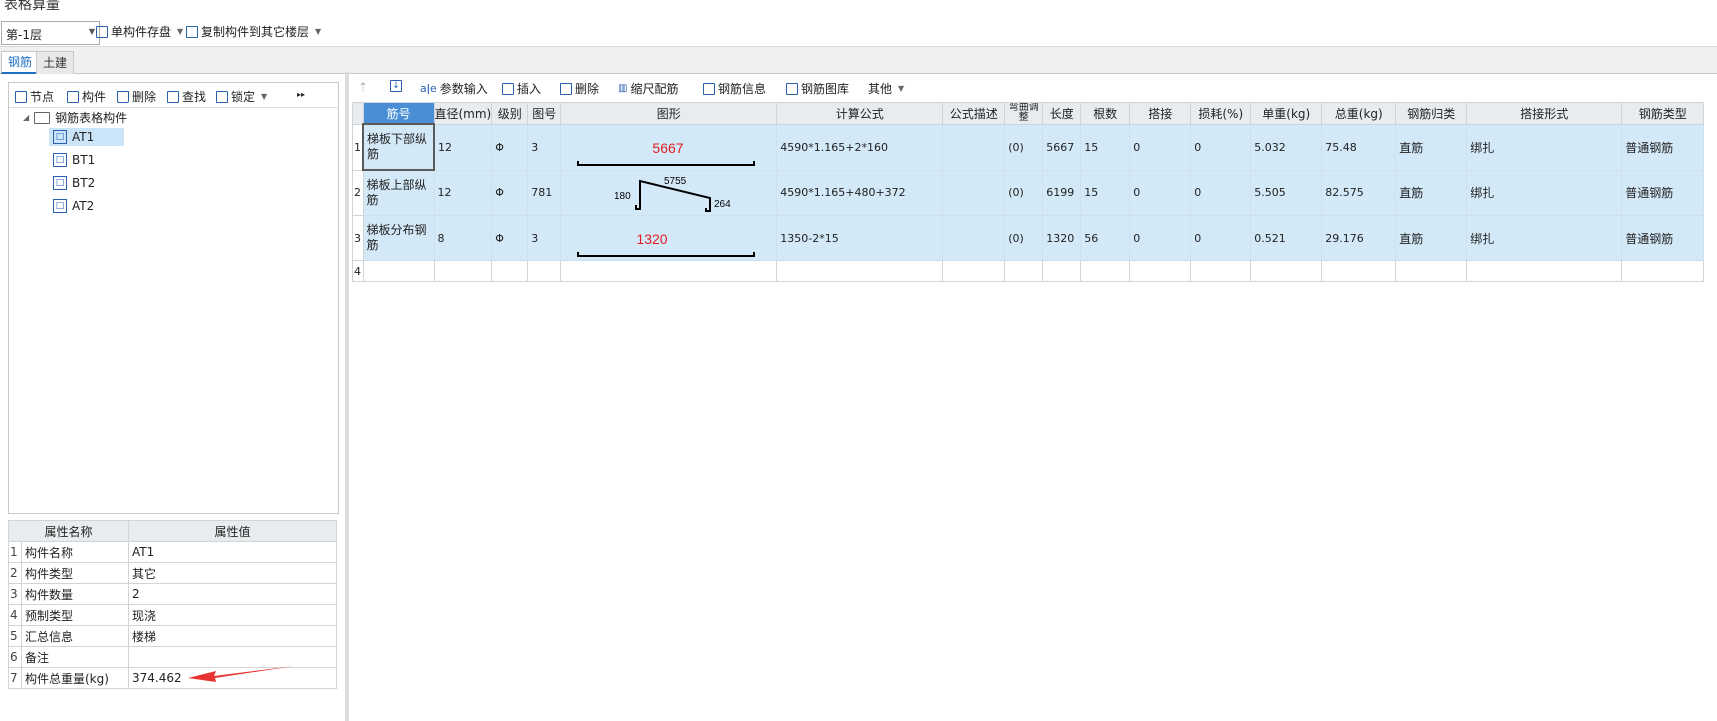  Describe the element at coordinates (398, 113) in the screenshot. I see `col-header-bar-no: 筋号` at that location.